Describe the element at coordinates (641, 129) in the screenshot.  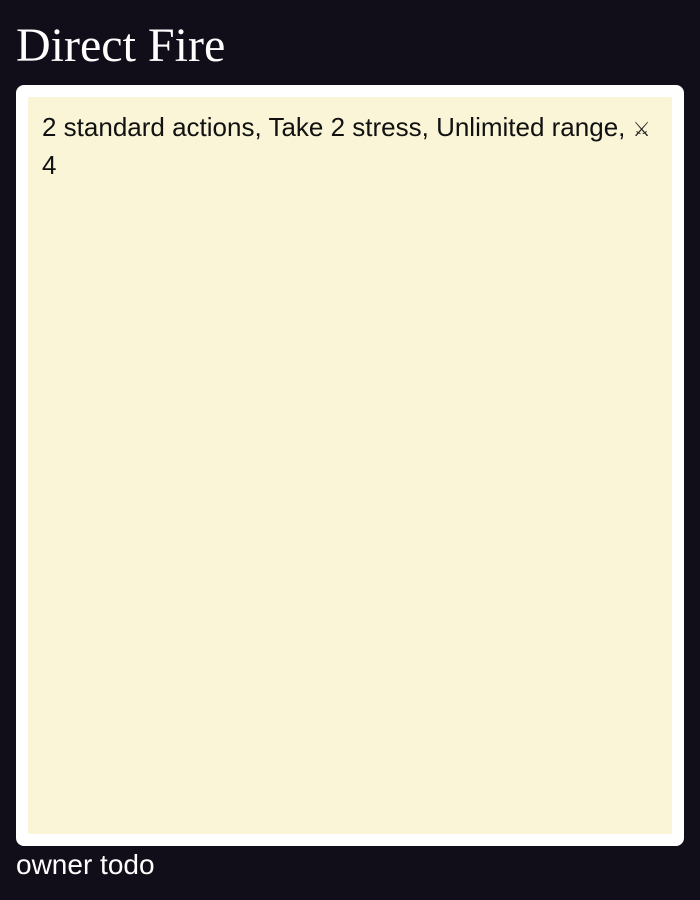
I see `crossed-swords-icon: ⚔` at that location.